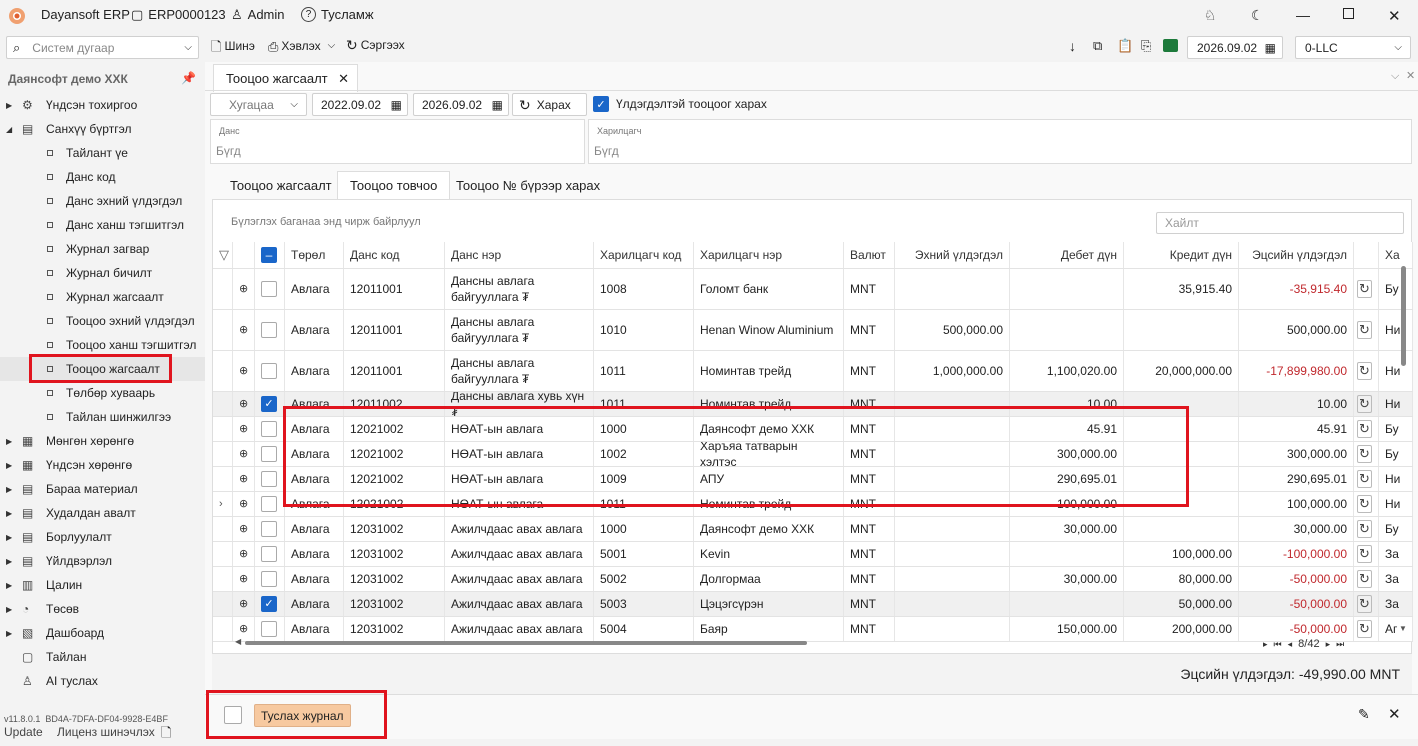 The image size is (1418, 746). Describe the element at coordinates (1067, 255) in the screenshot. I see `column-header: Дебет дүн` at that location.